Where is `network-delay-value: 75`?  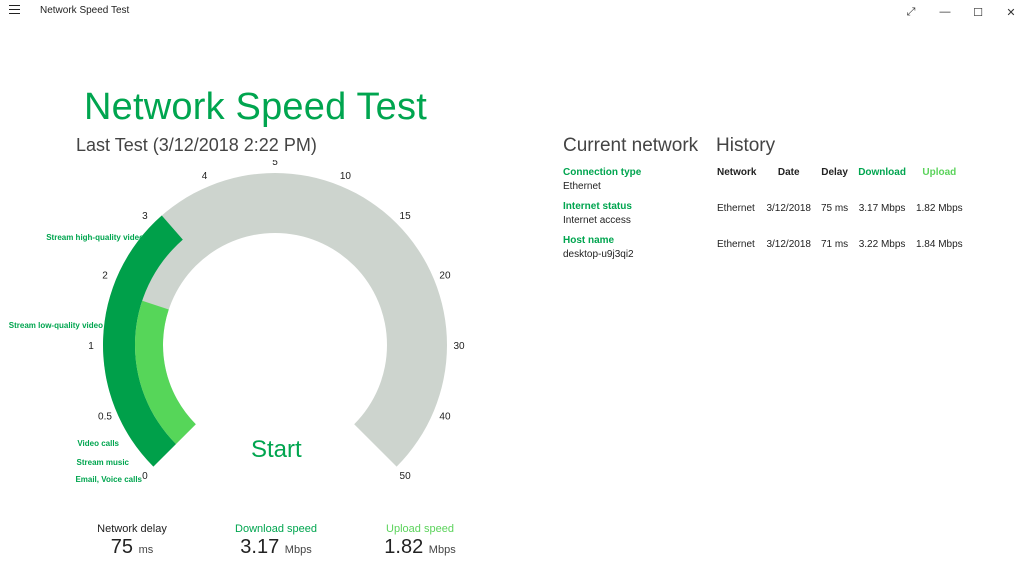
network-delay-value: 75 is located at coordinates (121, 547).